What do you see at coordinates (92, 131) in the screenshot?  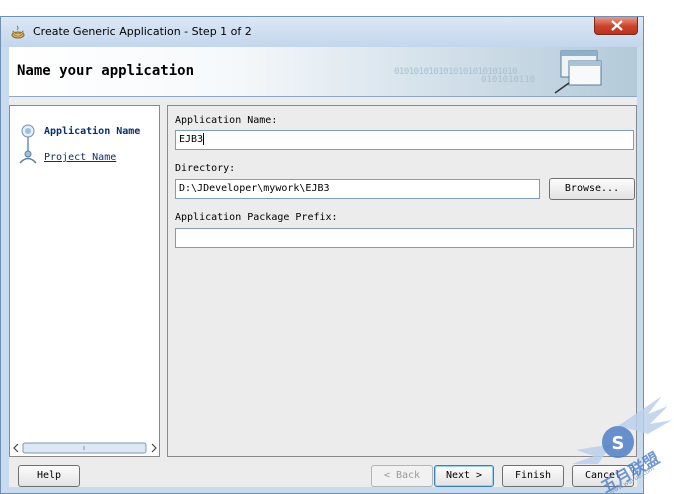 I see `step-label: Application Name` at bounding box center [92, 131].